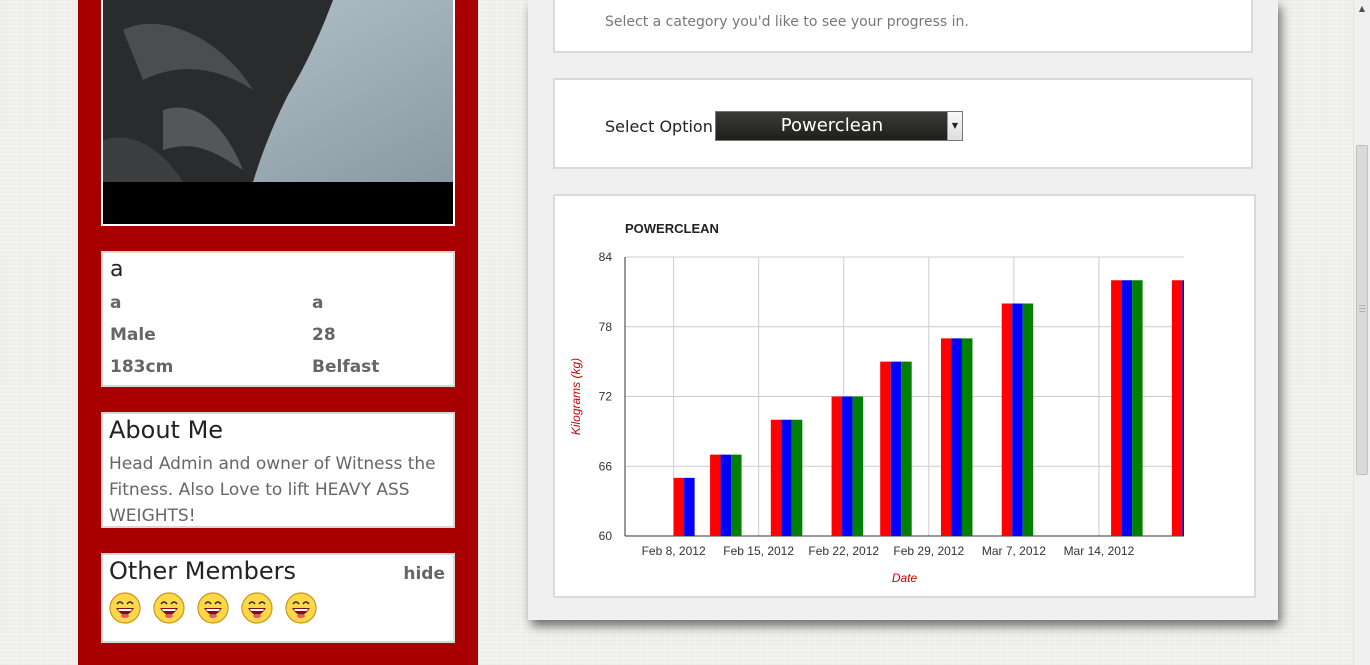 The height and width of the screenshot is (665, 1370). What do you see at coordinates (324, 335) in the screenshot?
I see `profile-age: 28` at bounding box center [324, 335].